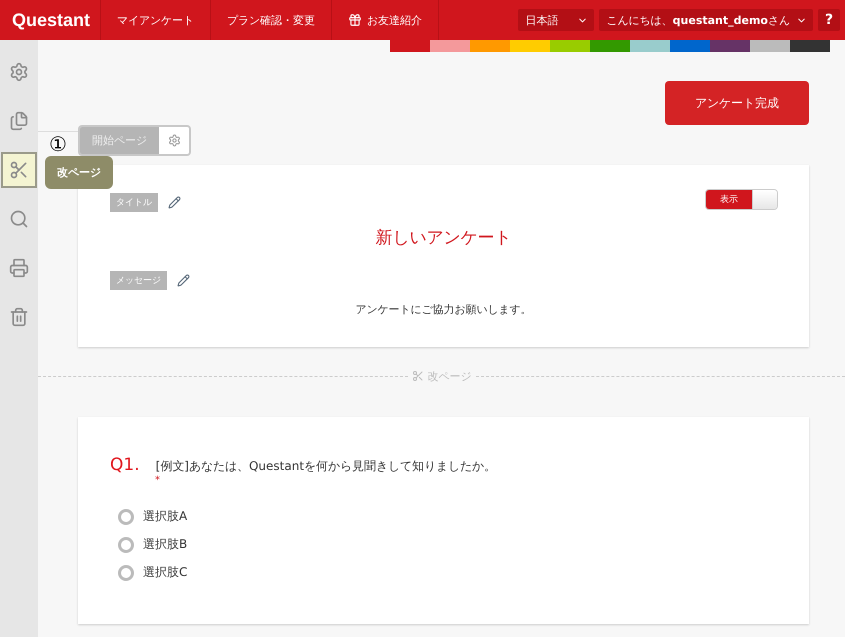 This screenshot has width=845, height=637. What do you see at coordinates (737, 103) in the screenshot?
I see `complete-button: アンケート完成` at bounding box center [737, 103].